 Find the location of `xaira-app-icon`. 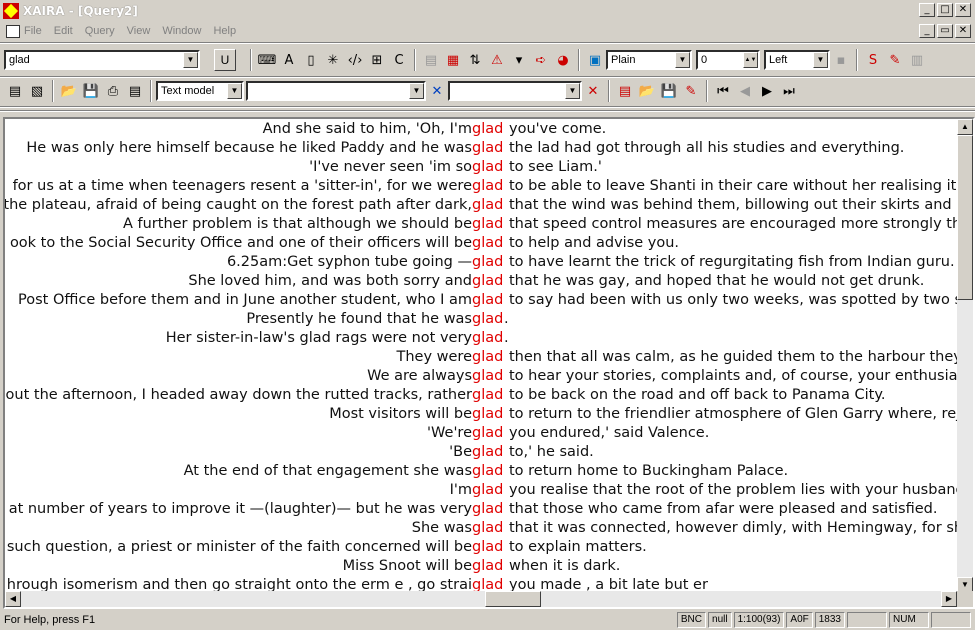

xaira-app-icon is located at coordinates (11, 10).